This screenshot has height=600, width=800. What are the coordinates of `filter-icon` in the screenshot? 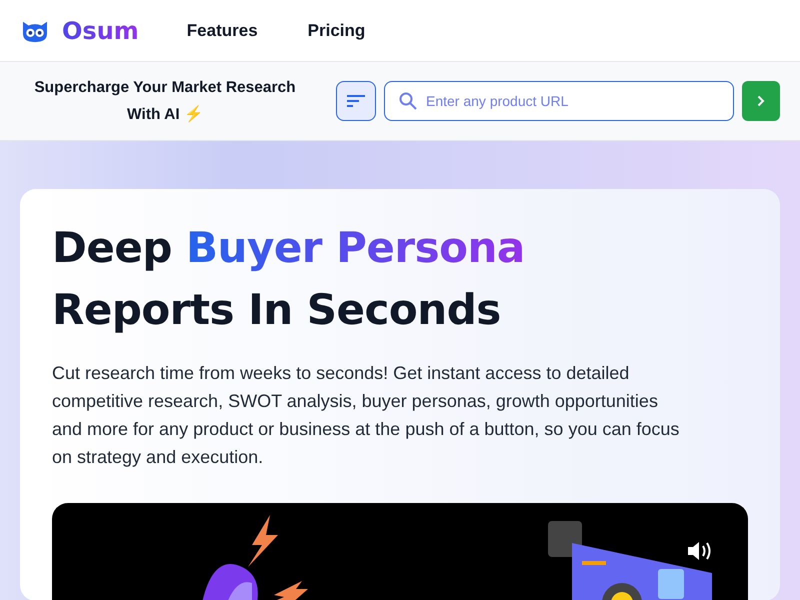 It's located at (356, 101).